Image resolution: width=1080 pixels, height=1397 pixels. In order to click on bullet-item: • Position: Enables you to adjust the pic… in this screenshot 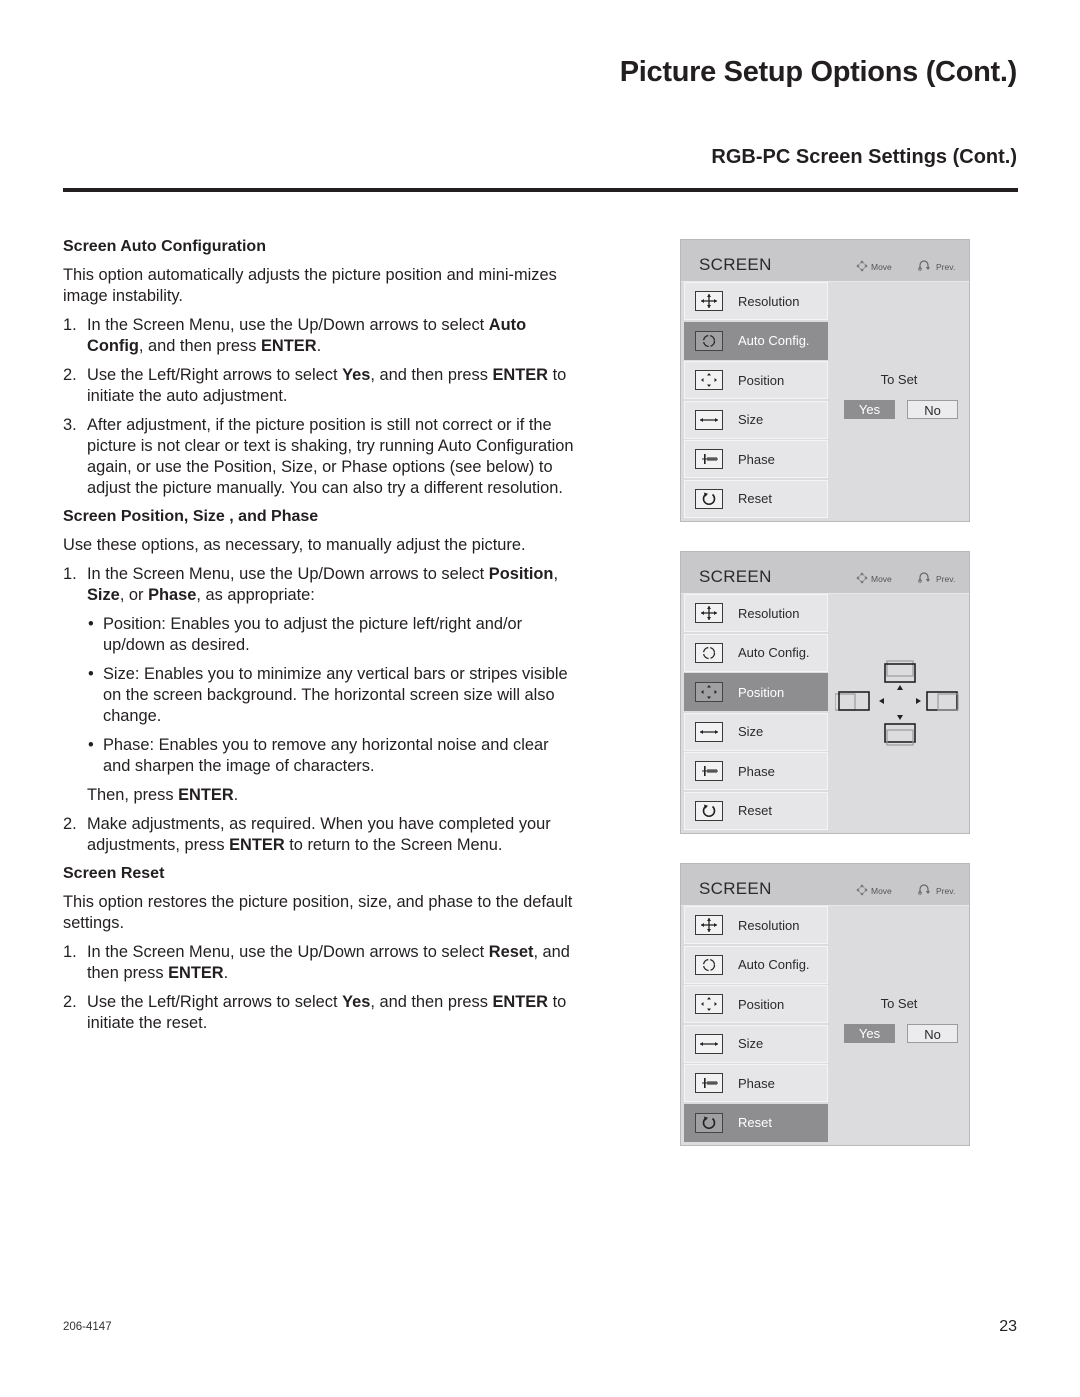, I will do `click(332, 635)`.